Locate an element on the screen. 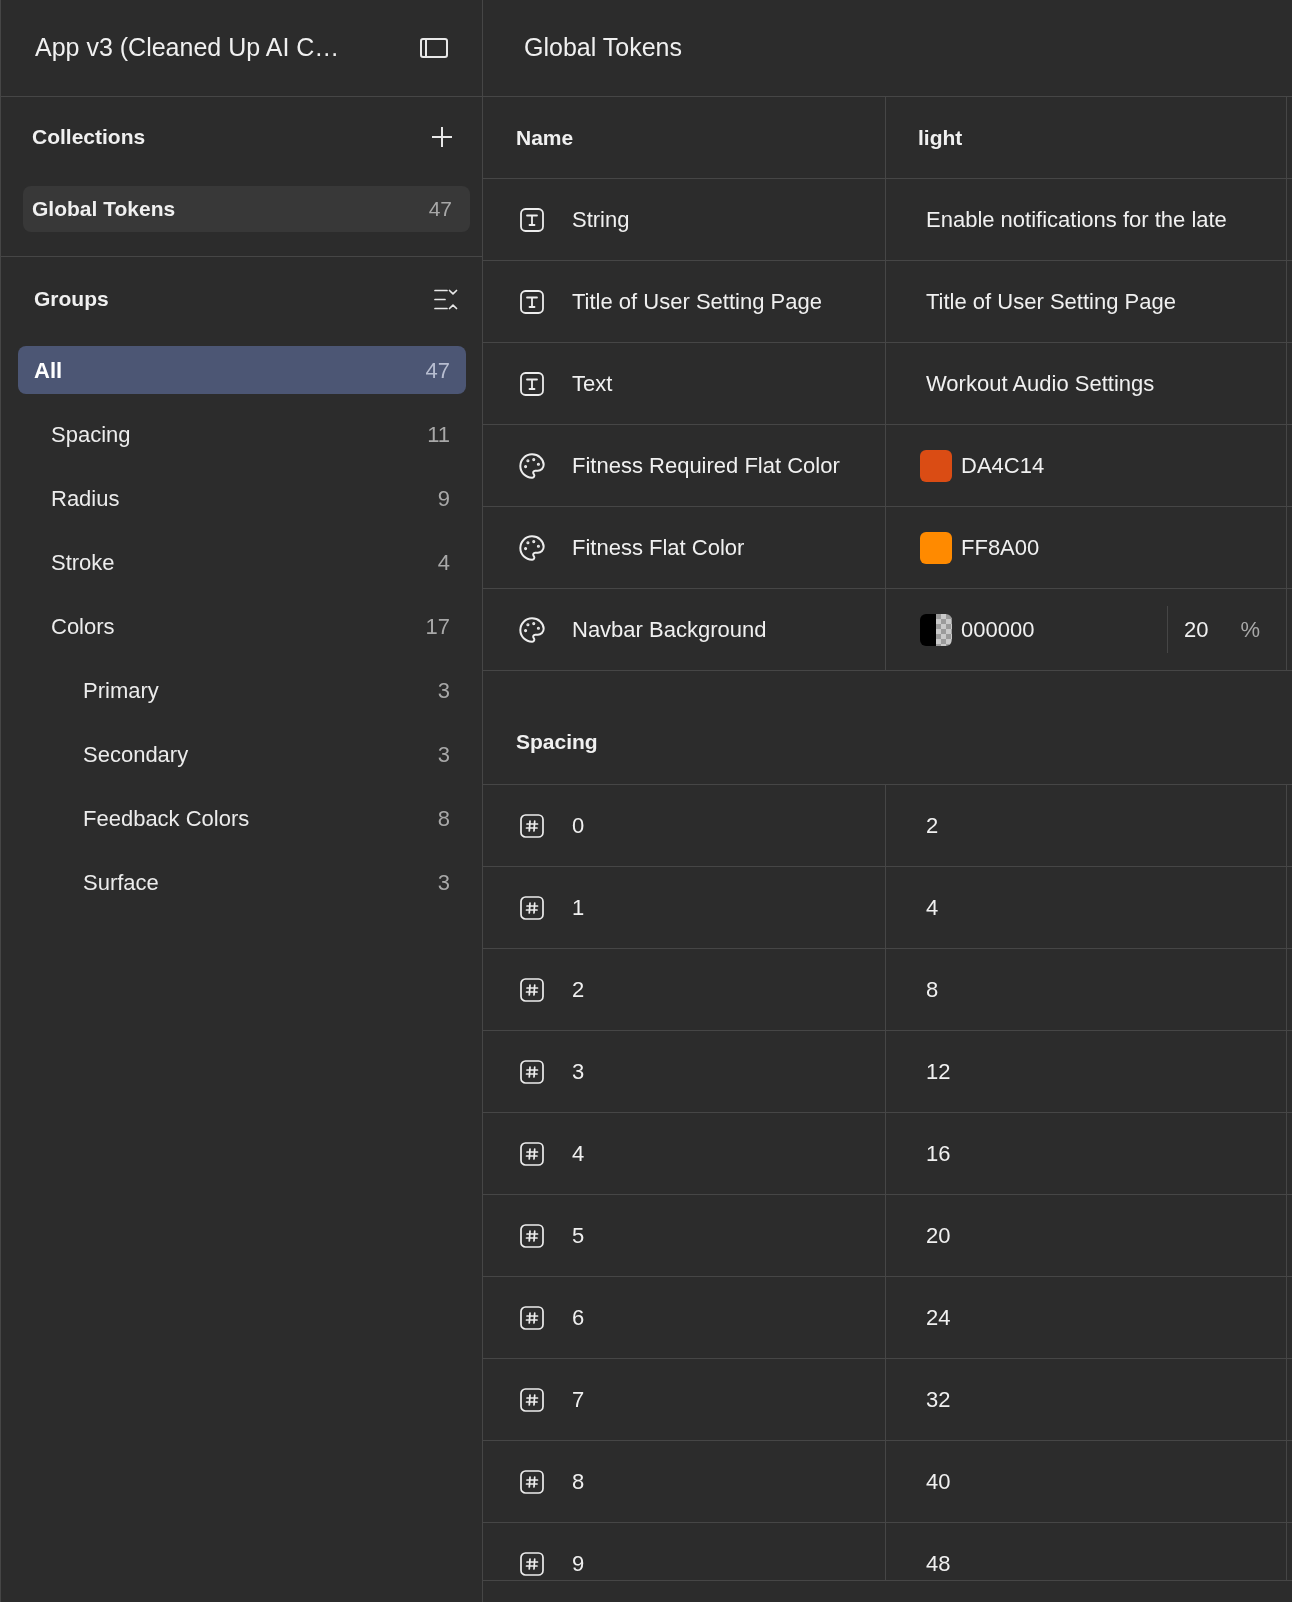  group-count: 9 is located at coordinates (443, 498).